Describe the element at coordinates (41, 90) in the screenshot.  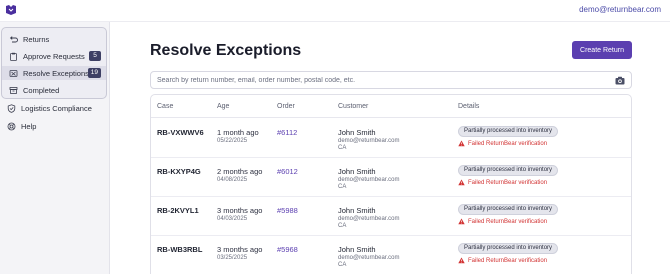
I see `sidebar-item-label: Completed` at that location.